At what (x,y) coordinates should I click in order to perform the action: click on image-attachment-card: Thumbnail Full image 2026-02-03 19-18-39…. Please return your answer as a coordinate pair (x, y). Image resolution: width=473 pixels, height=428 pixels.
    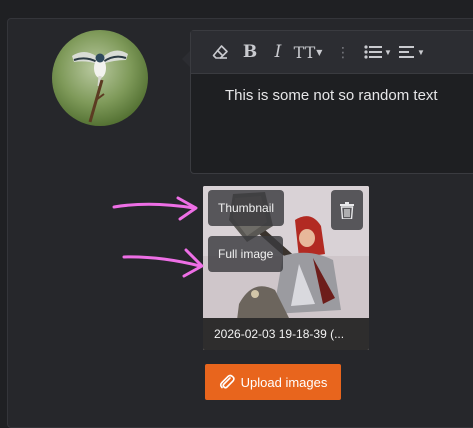
    Looking at the image, I should click on (286, 268).